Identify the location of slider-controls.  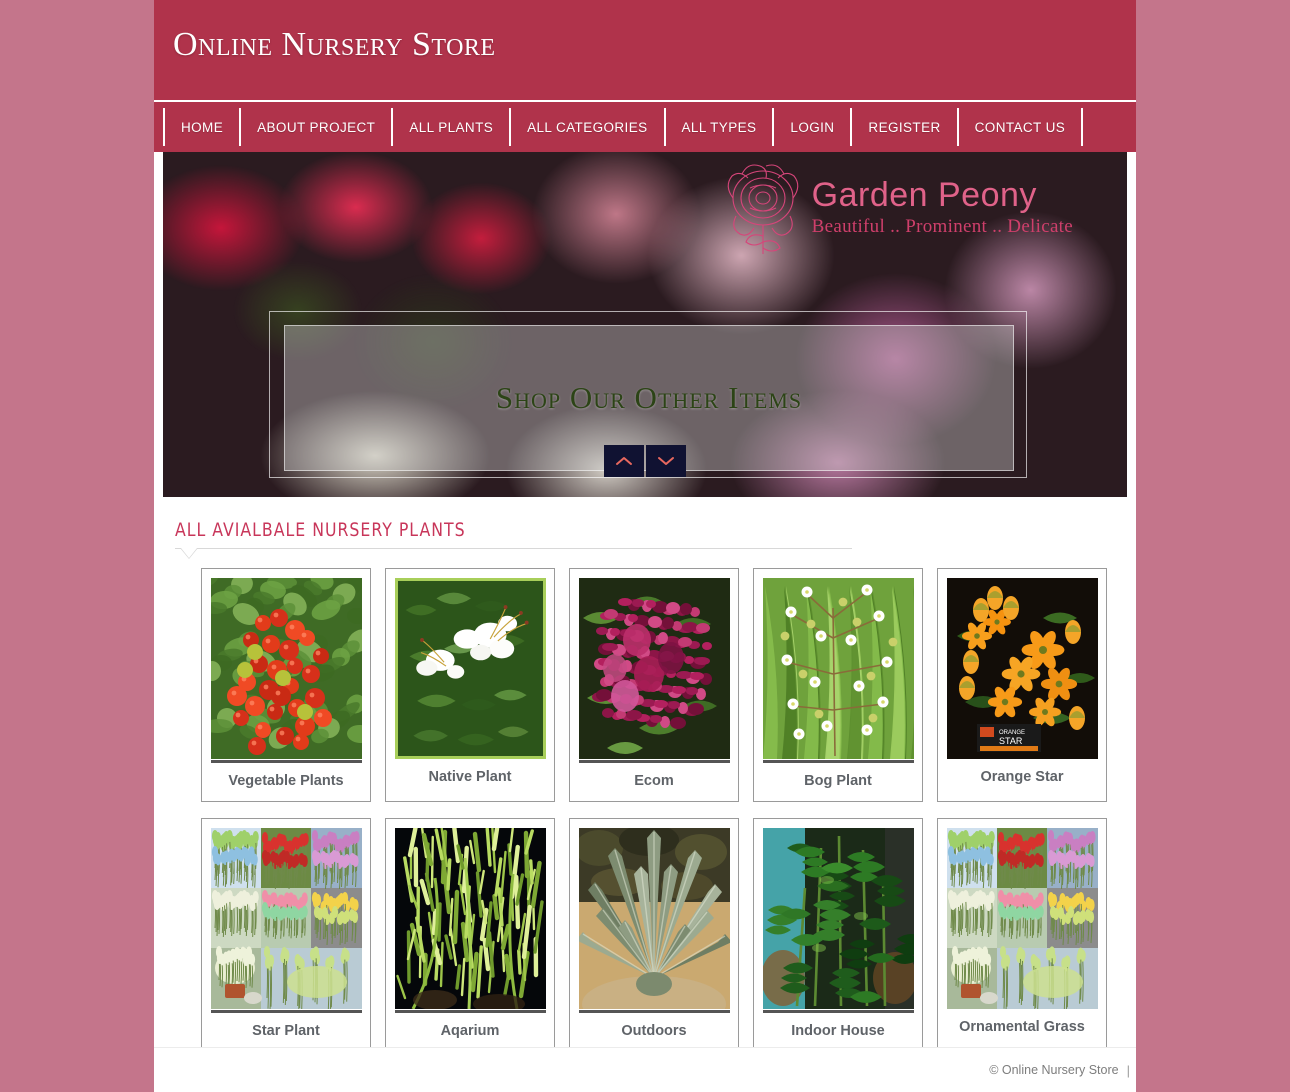
(645, 461).